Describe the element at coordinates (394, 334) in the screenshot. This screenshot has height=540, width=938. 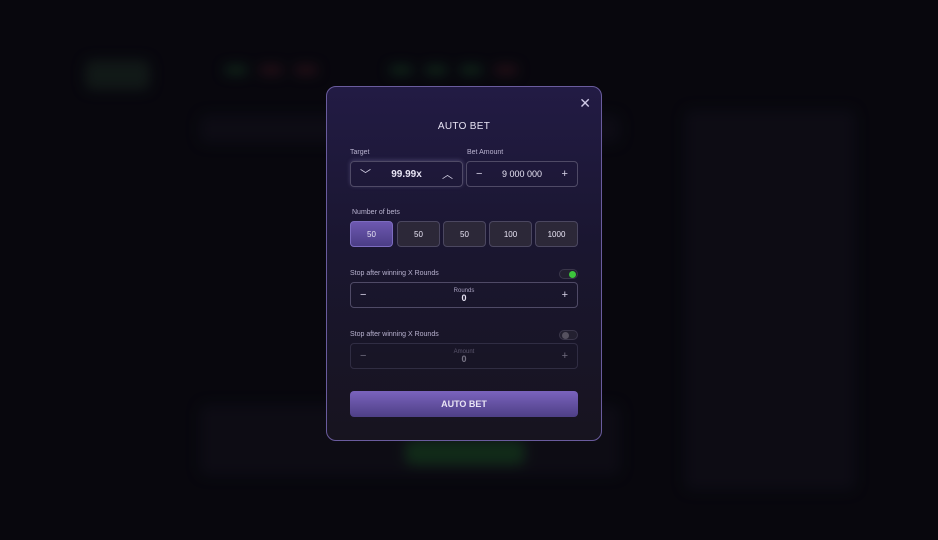
I see `stop-loss-label: Stop after winning X Rounds` at that location.